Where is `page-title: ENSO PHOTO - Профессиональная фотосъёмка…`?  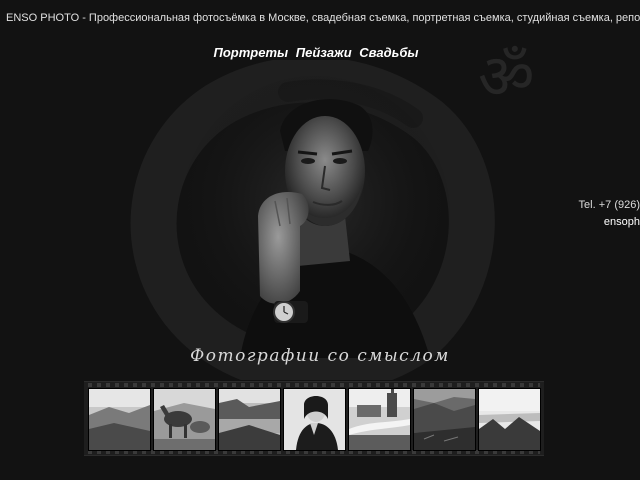 page-title: ENSO PHOTO - Профессиональная фотосъёмка… is located at coordinates (323, 18).